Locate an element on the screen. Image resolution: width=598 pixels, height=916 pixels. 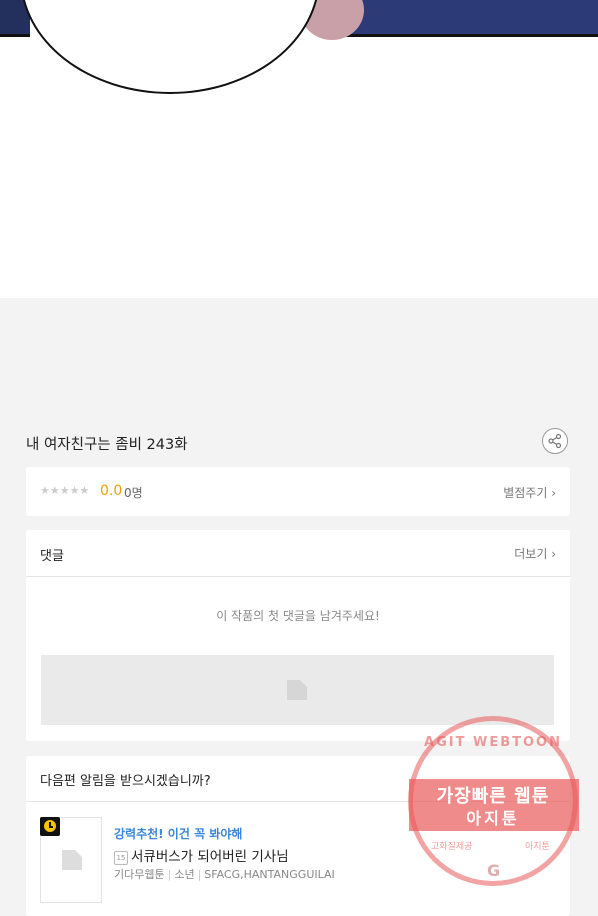
comic-art is located at coordinates (464, 18).